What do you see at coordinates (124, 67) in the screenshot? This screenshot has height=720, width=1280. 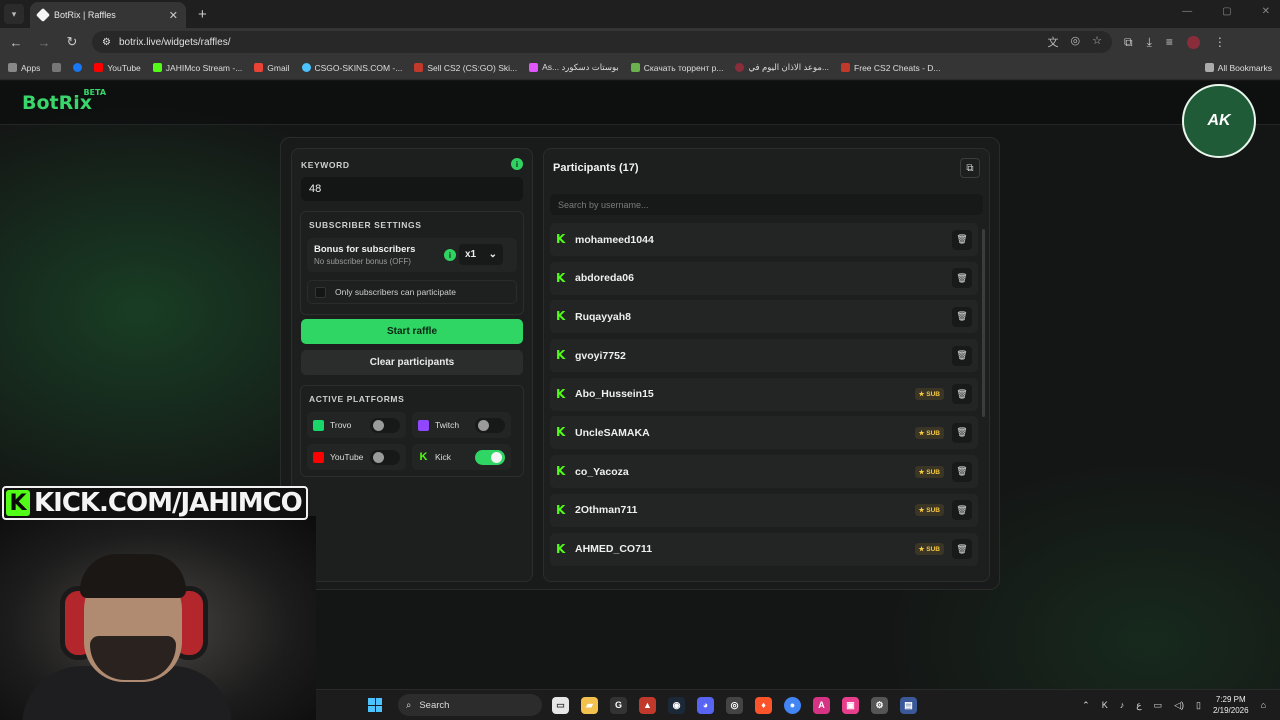 I see `bookmark-label: YouTube` at bounding box center [124, 67].